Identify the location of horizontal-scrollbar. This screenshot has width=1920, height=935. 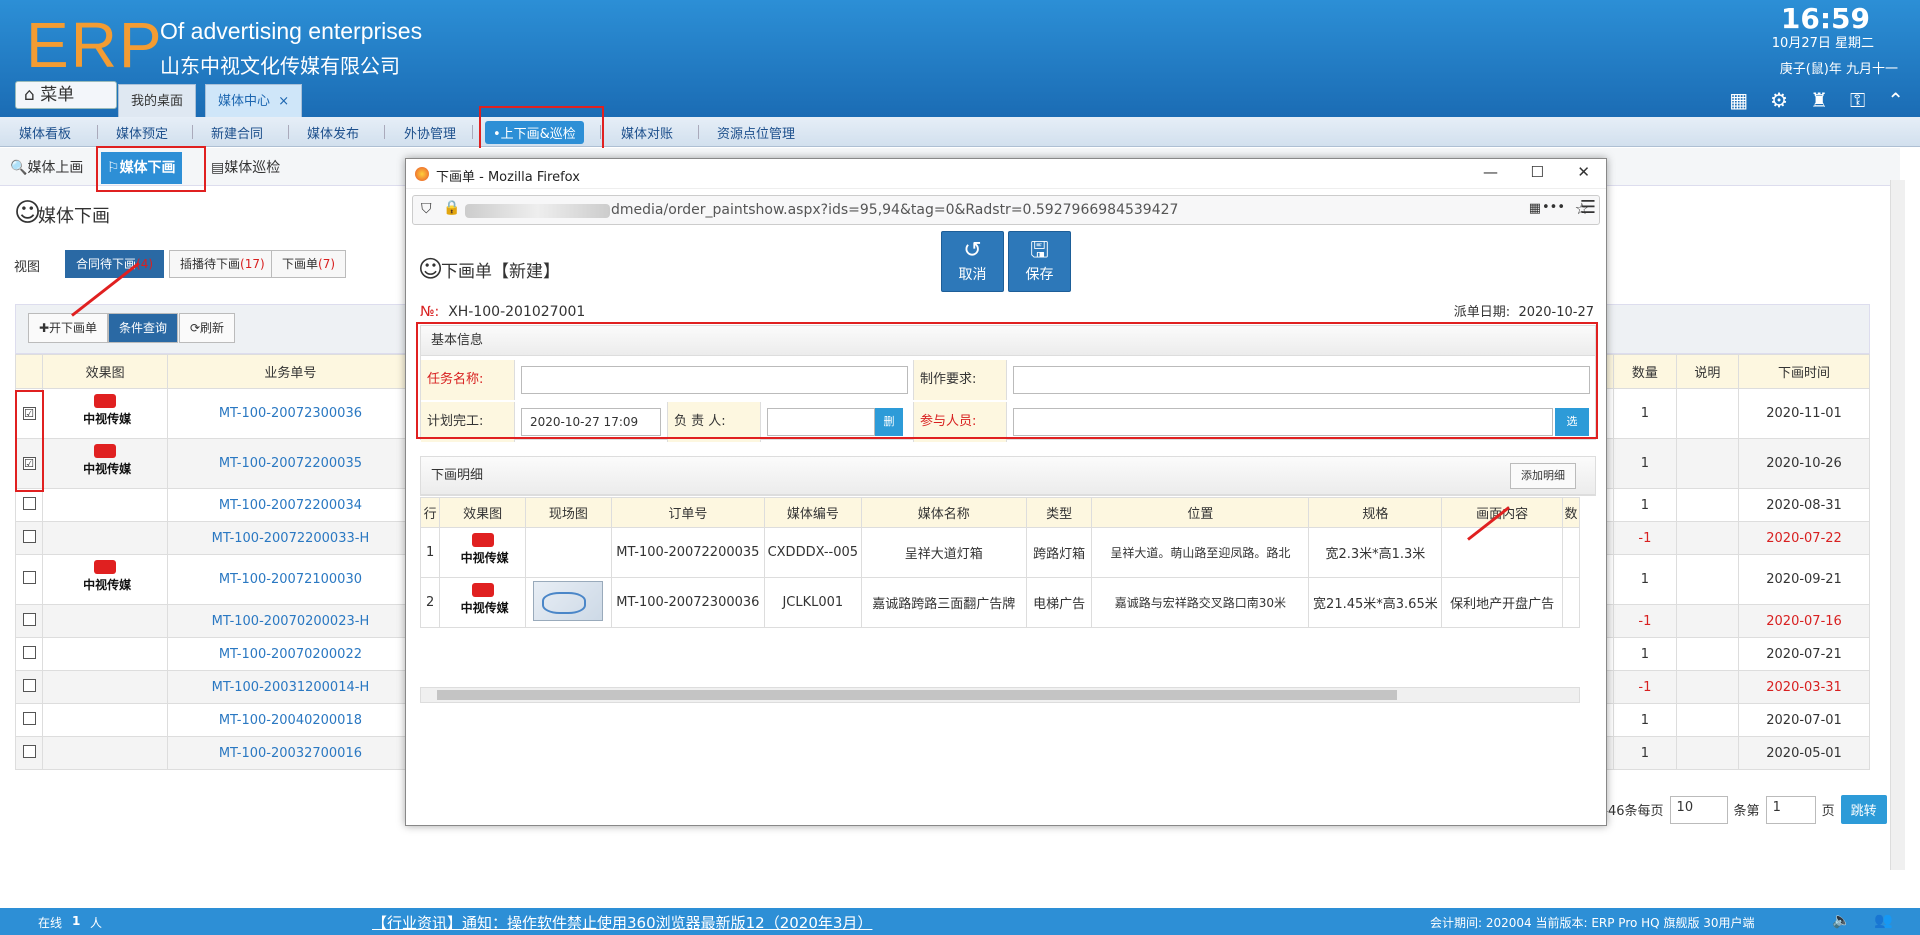
(1000, 695).